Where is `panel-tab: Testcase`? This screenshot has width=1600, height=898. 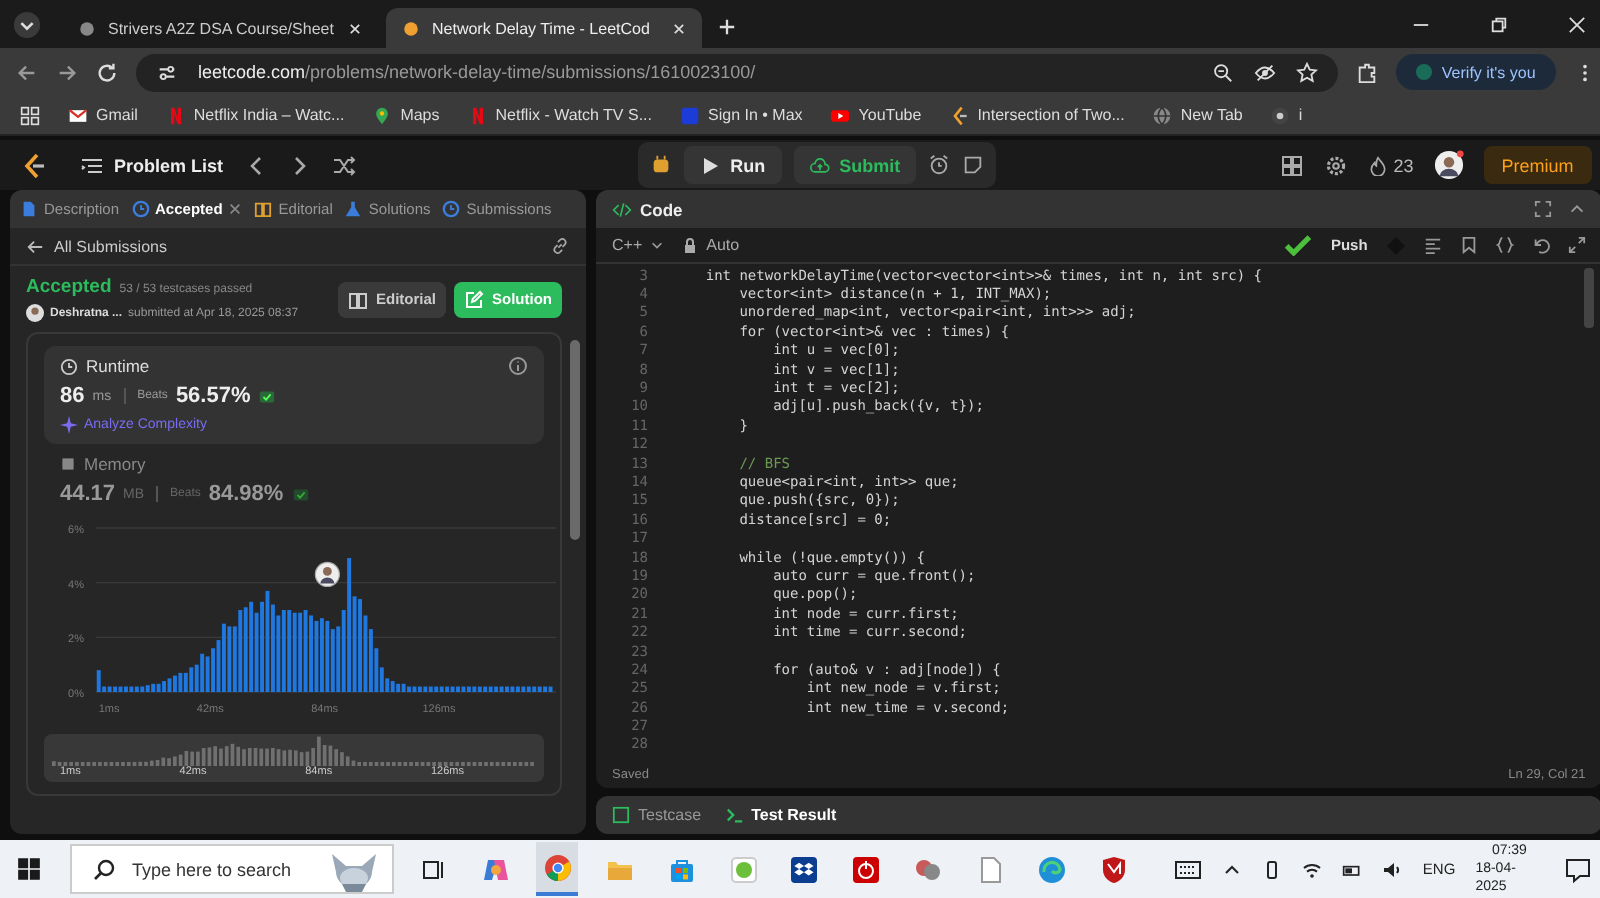
panel-tab: Testcase is located at coordinates (657, 815).